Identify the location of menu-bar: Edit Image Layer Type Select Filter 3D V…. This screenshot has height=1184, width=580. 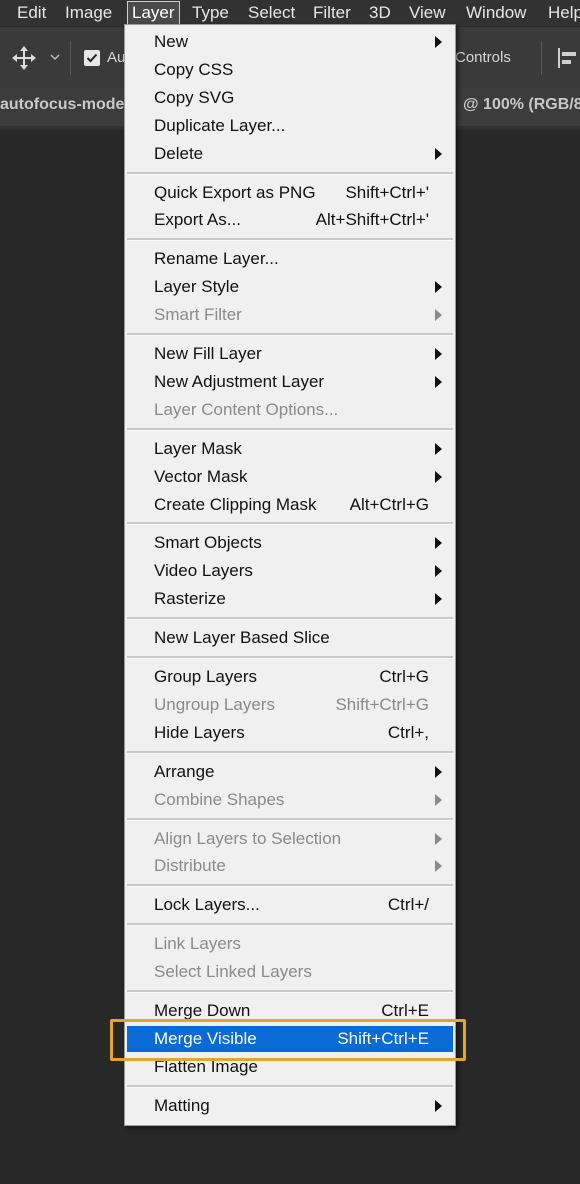
(290, 13).